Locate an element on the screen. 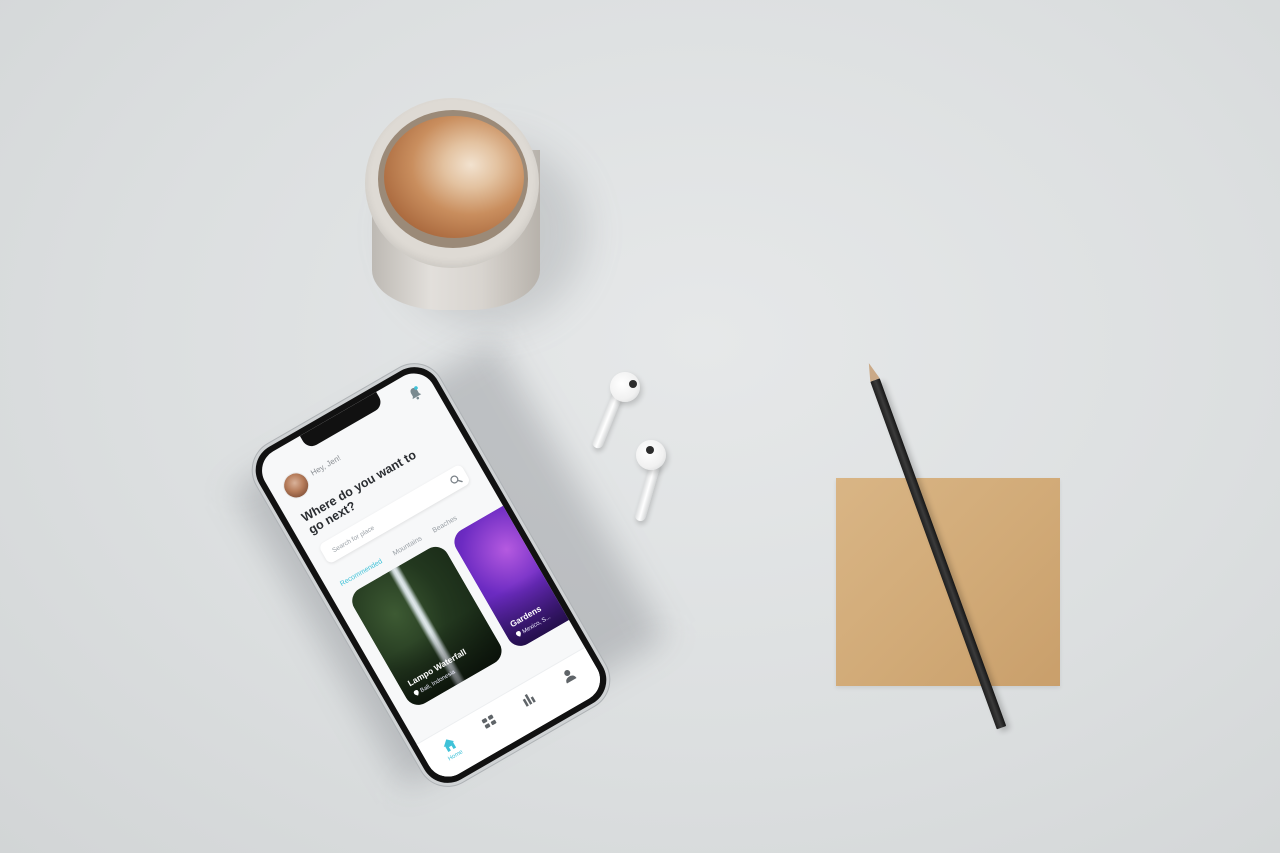 This screenshot has width=1280, height=853. chart-icon is located at coordinates (529, 700).